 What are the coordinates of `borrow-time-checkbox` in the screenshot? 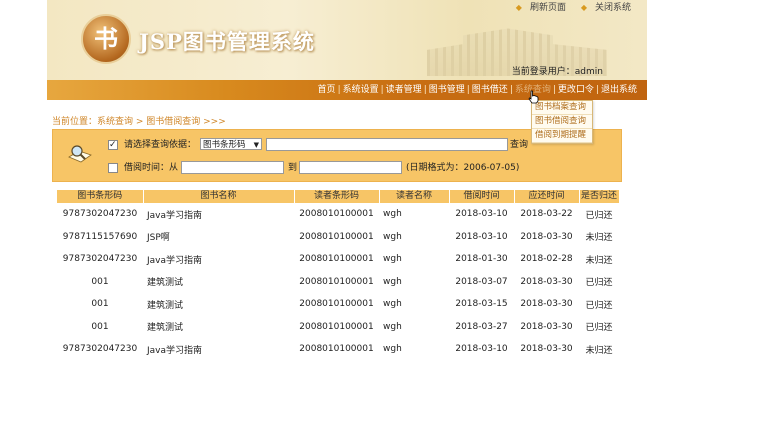 It's located at (113, 167).